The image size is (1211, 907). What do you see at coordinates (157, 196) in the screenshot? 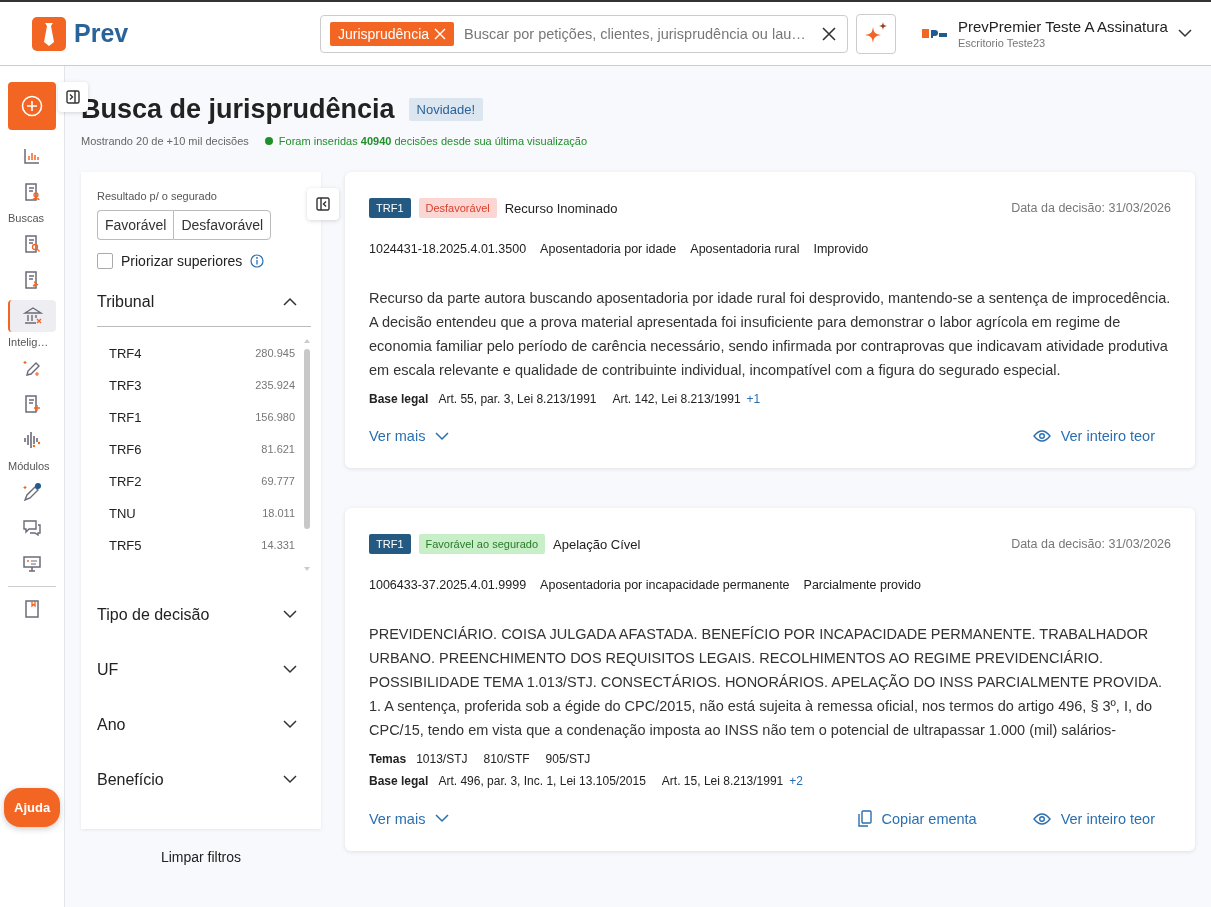
I see `filter-label: Resultado p/ o segurado` at bounding box center [157, 196].